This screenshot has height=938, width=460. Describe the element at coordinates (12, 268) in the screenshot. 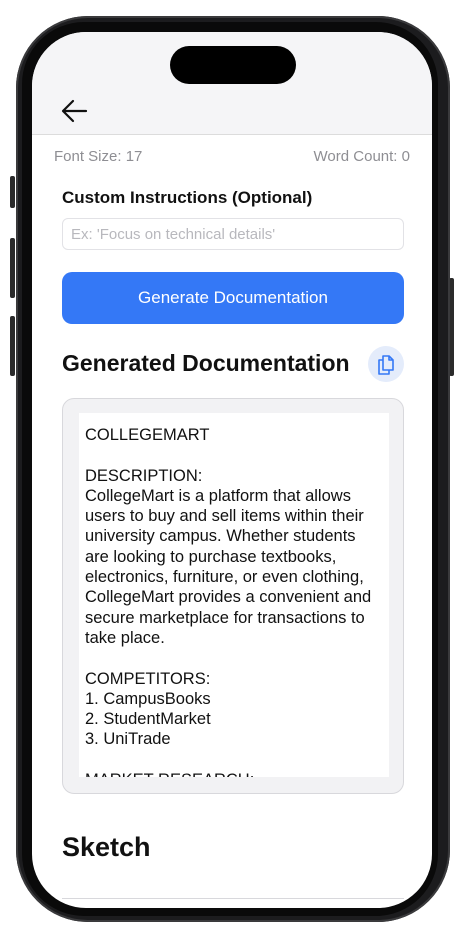

I see `volume-up-button` at that location.